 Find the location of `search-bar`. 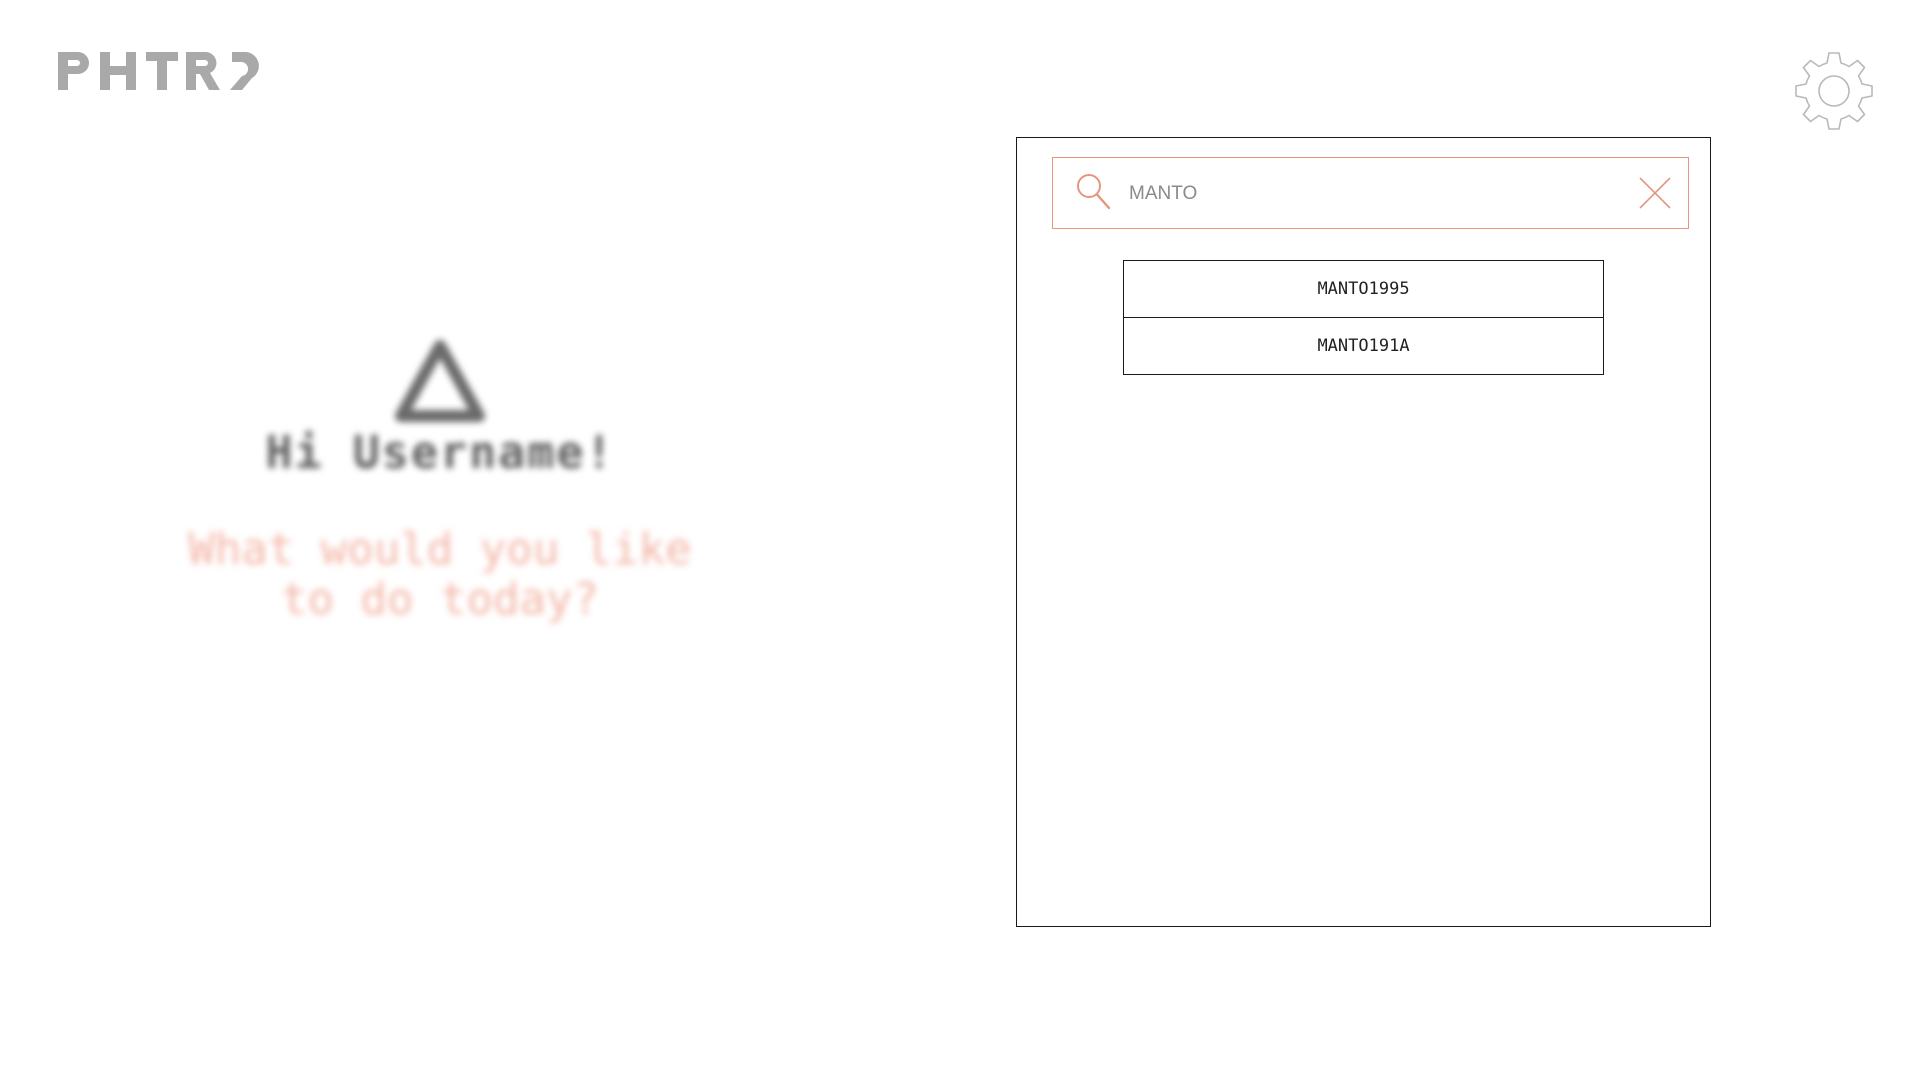

search-bar is located at coordinates (1370, 193).